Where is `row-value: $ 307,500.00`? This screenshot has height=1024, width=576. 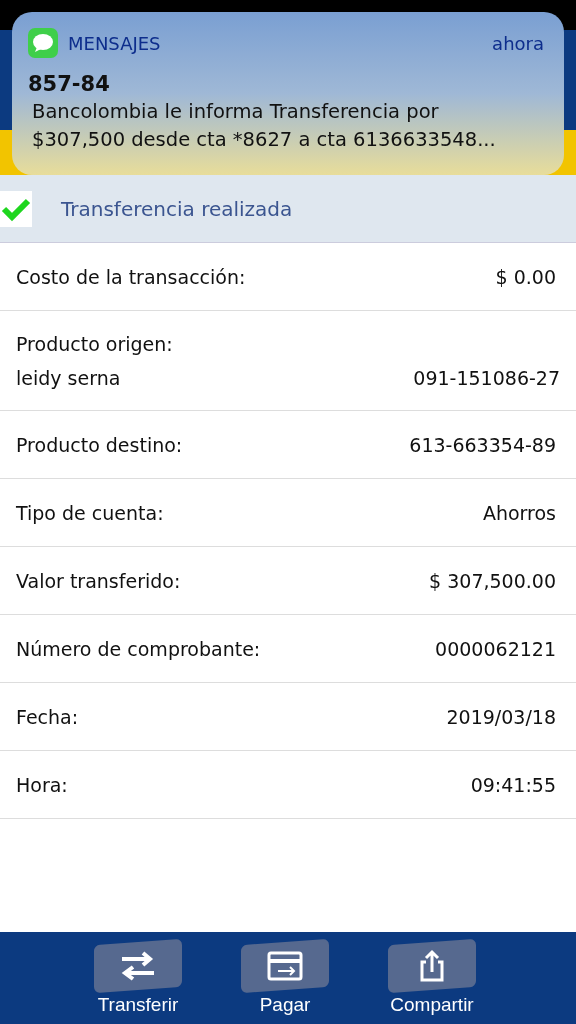 row-value: $ 307,500.00 is located at coordinates (492, 580).